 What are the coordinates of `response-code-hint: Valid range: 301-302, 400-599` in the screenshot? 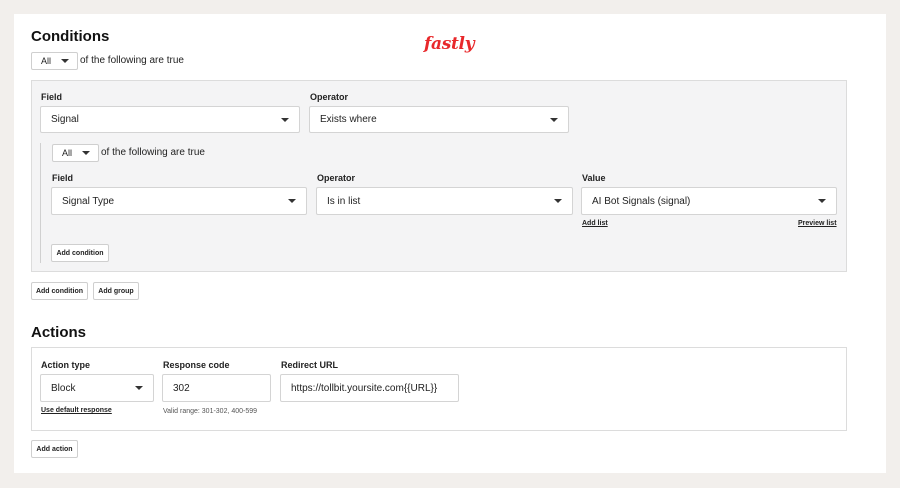 It's located at (210, 411).